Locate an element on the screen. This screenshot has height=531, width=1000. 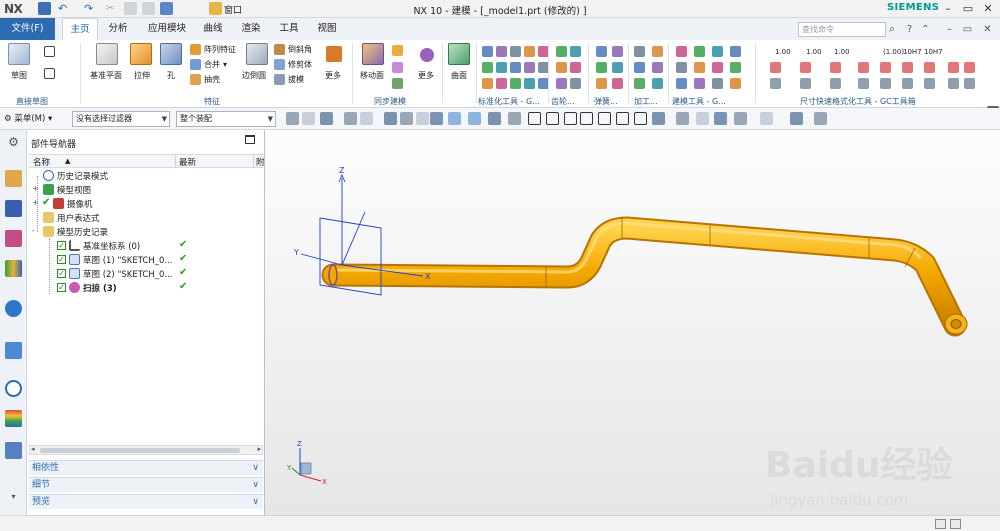
scope-select: 整个装配 ▼ is located at coordinates (226, 119).